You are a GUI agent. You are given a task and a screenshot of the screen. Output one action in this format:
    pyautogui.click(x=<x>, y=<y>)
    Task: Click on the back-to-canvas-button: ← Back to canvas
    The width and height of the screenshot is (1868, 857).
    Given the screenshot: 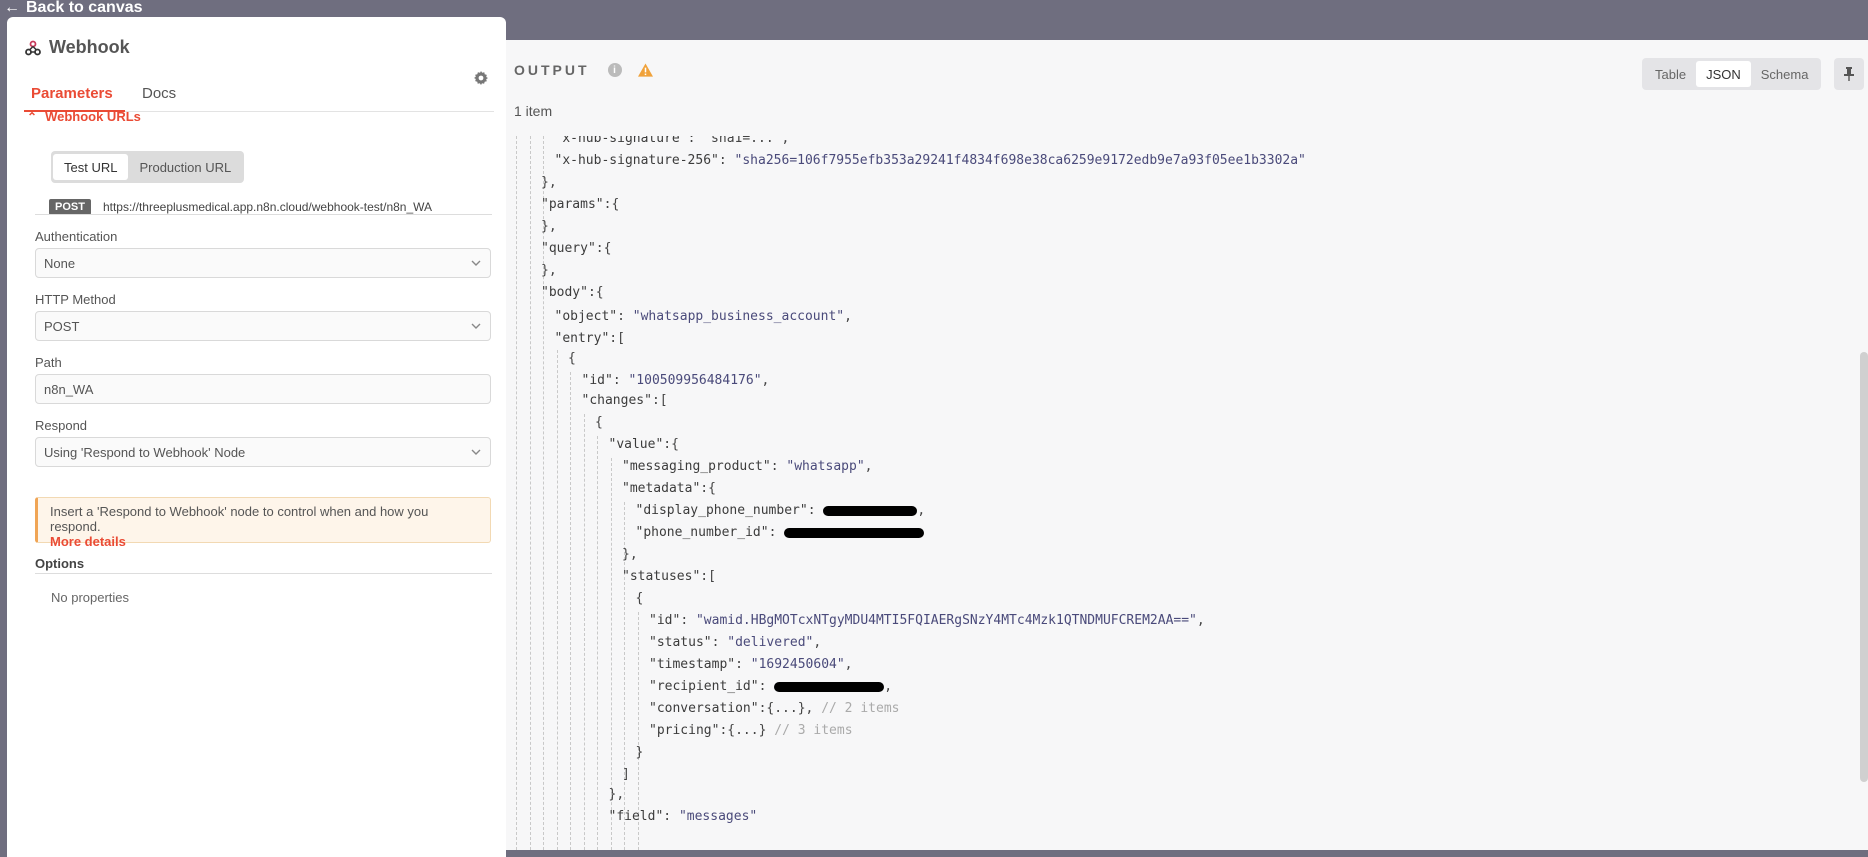 What is the action you would take?
    pyautogui.click(x=71, y=8)
    